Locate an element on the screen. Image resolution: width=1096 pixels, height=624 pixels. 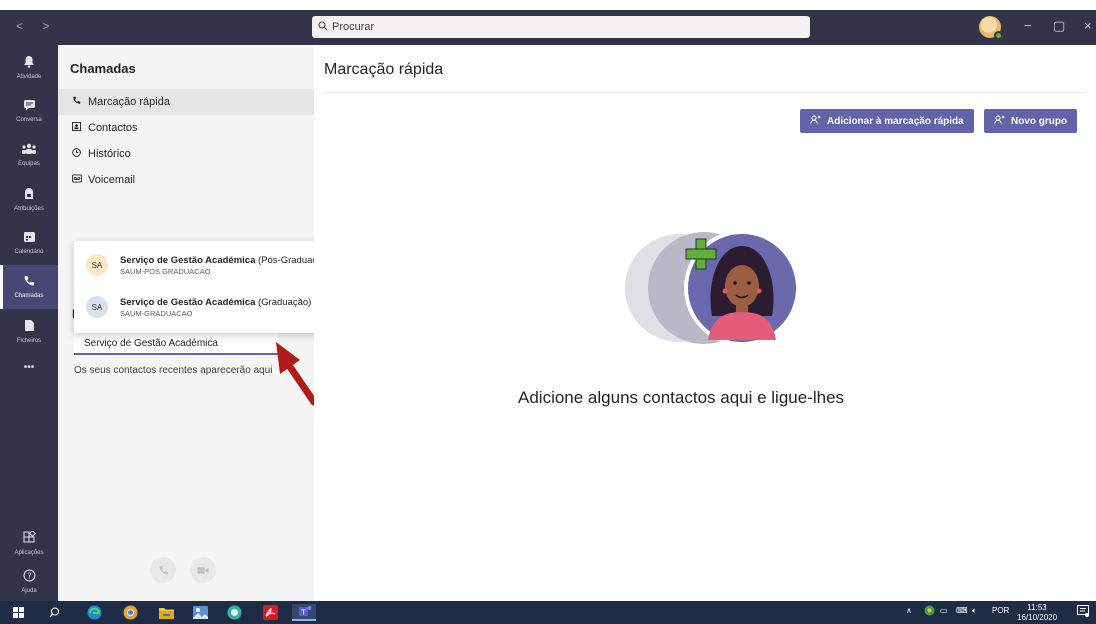
rail-item-atividade: Atividade is located at coordinates (29, 67).